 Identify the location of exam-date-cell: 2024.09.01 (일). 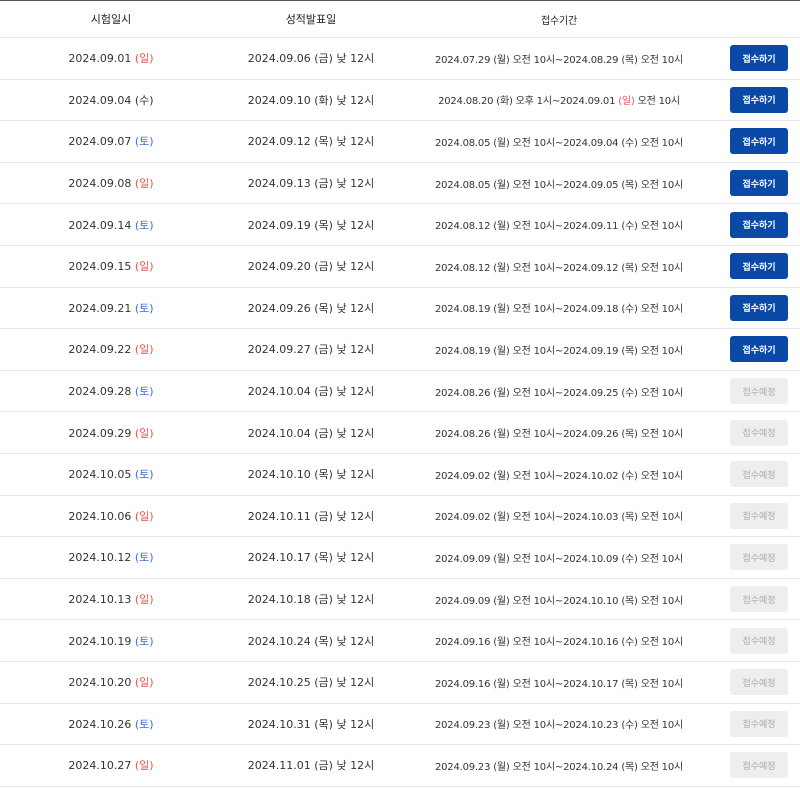
(111, 58).